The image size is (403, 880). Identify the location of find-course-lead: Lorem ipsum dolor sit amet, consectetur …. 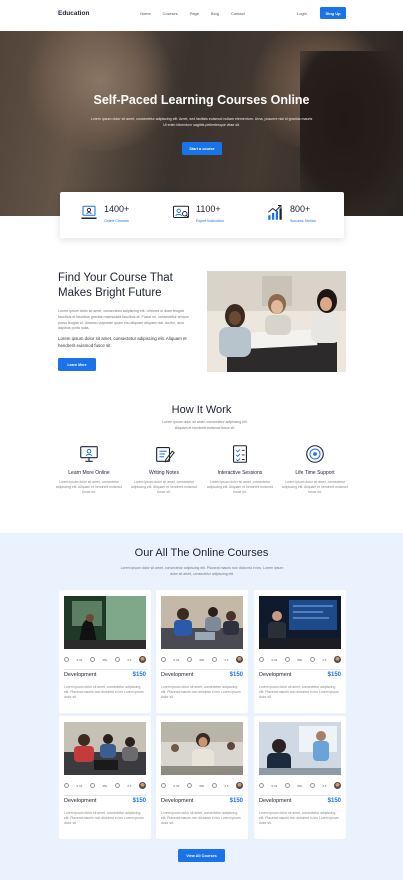
(122, 342).